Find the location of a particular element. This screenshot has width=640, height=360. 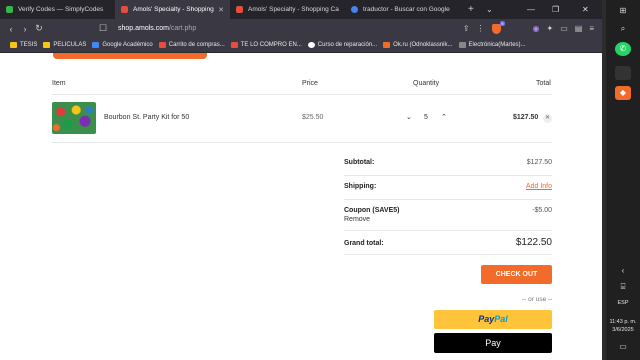

close-tab-icon: ✕ is located at coordinates (221, 10).